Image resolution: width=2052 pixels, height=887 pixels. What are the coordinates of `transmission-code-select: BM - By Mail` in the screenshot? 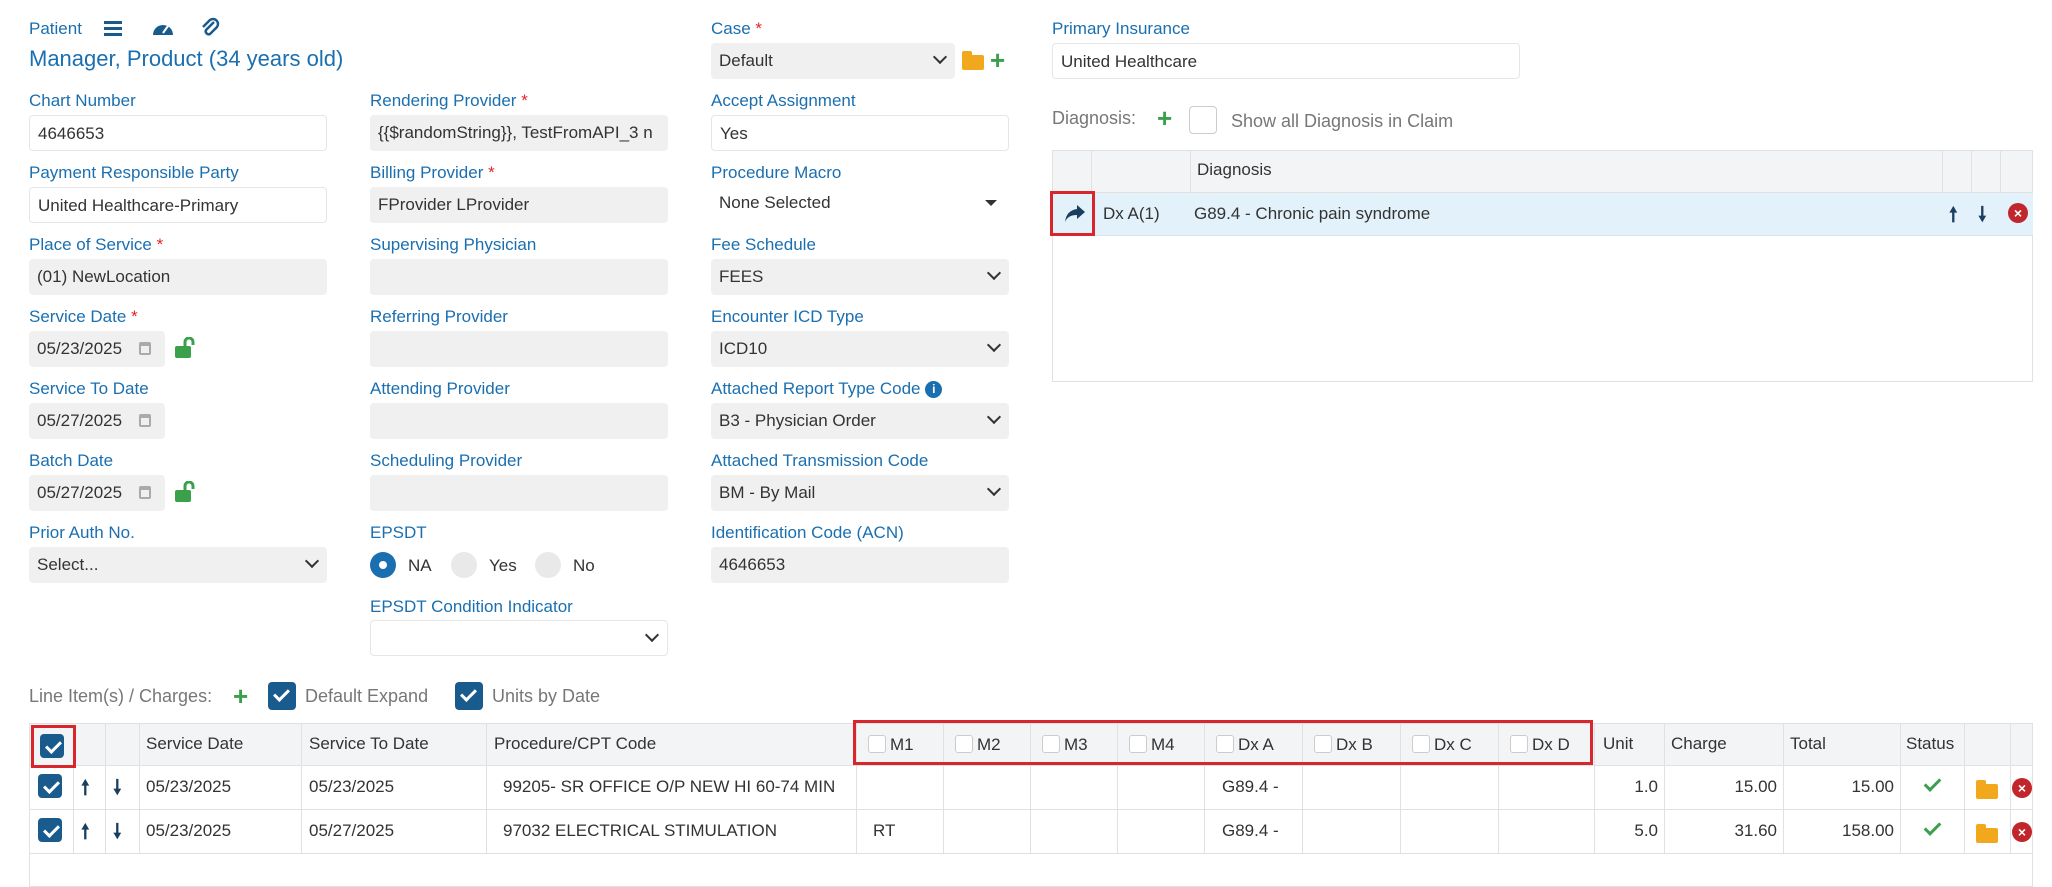 It's located at (860, 493).